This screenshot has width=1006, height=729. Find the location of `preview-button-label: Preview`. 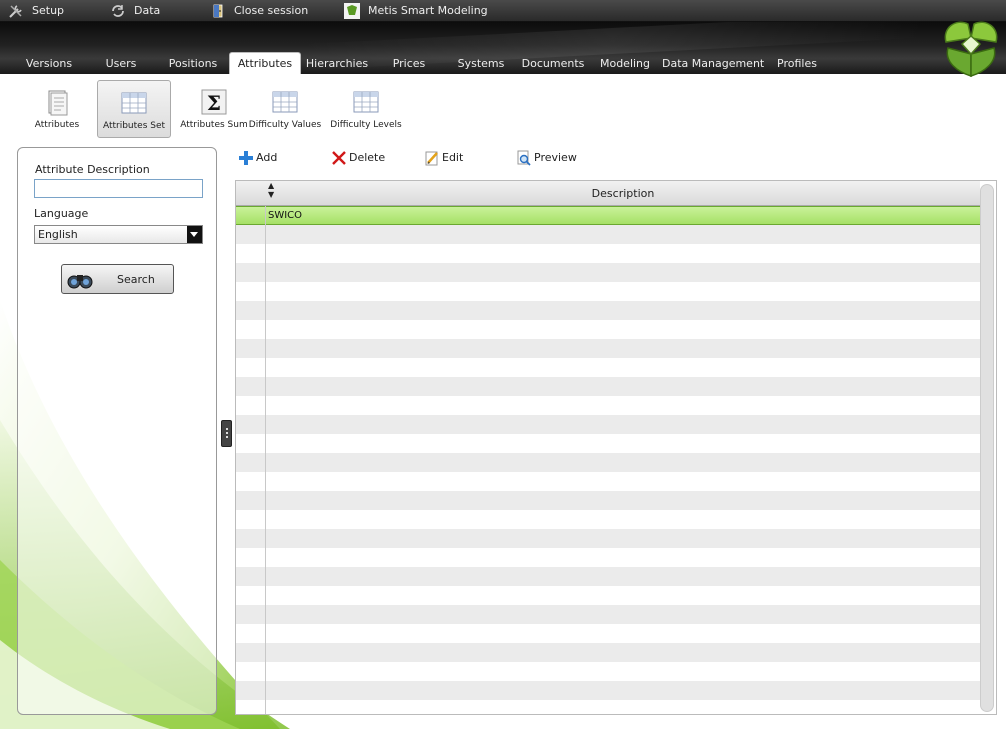

preview-button-label: Preview is located at coordinates (555, 157).